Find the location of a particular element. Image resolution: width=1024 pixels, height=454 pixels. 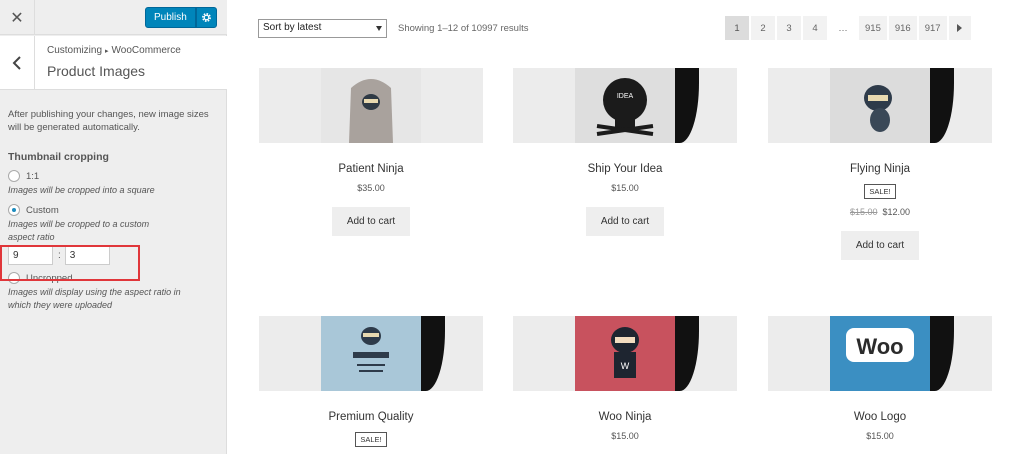

woo-logo-image: Woo is located at coordinates (880, 353).